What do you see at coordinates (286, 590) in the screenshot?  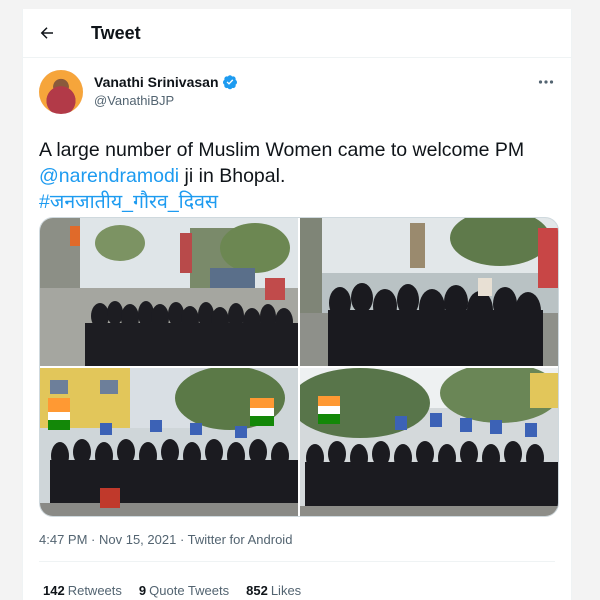 I see `likes-label: Likes` at bounding box center [286, 590].